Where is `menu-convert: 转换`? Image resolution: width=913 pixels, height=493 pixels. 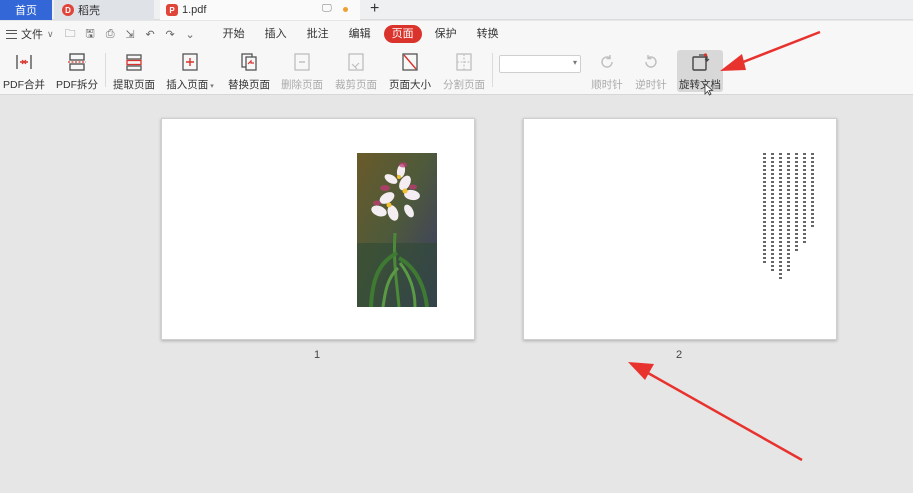 menu-convert: 转换 is located at coordinates (488, 34).